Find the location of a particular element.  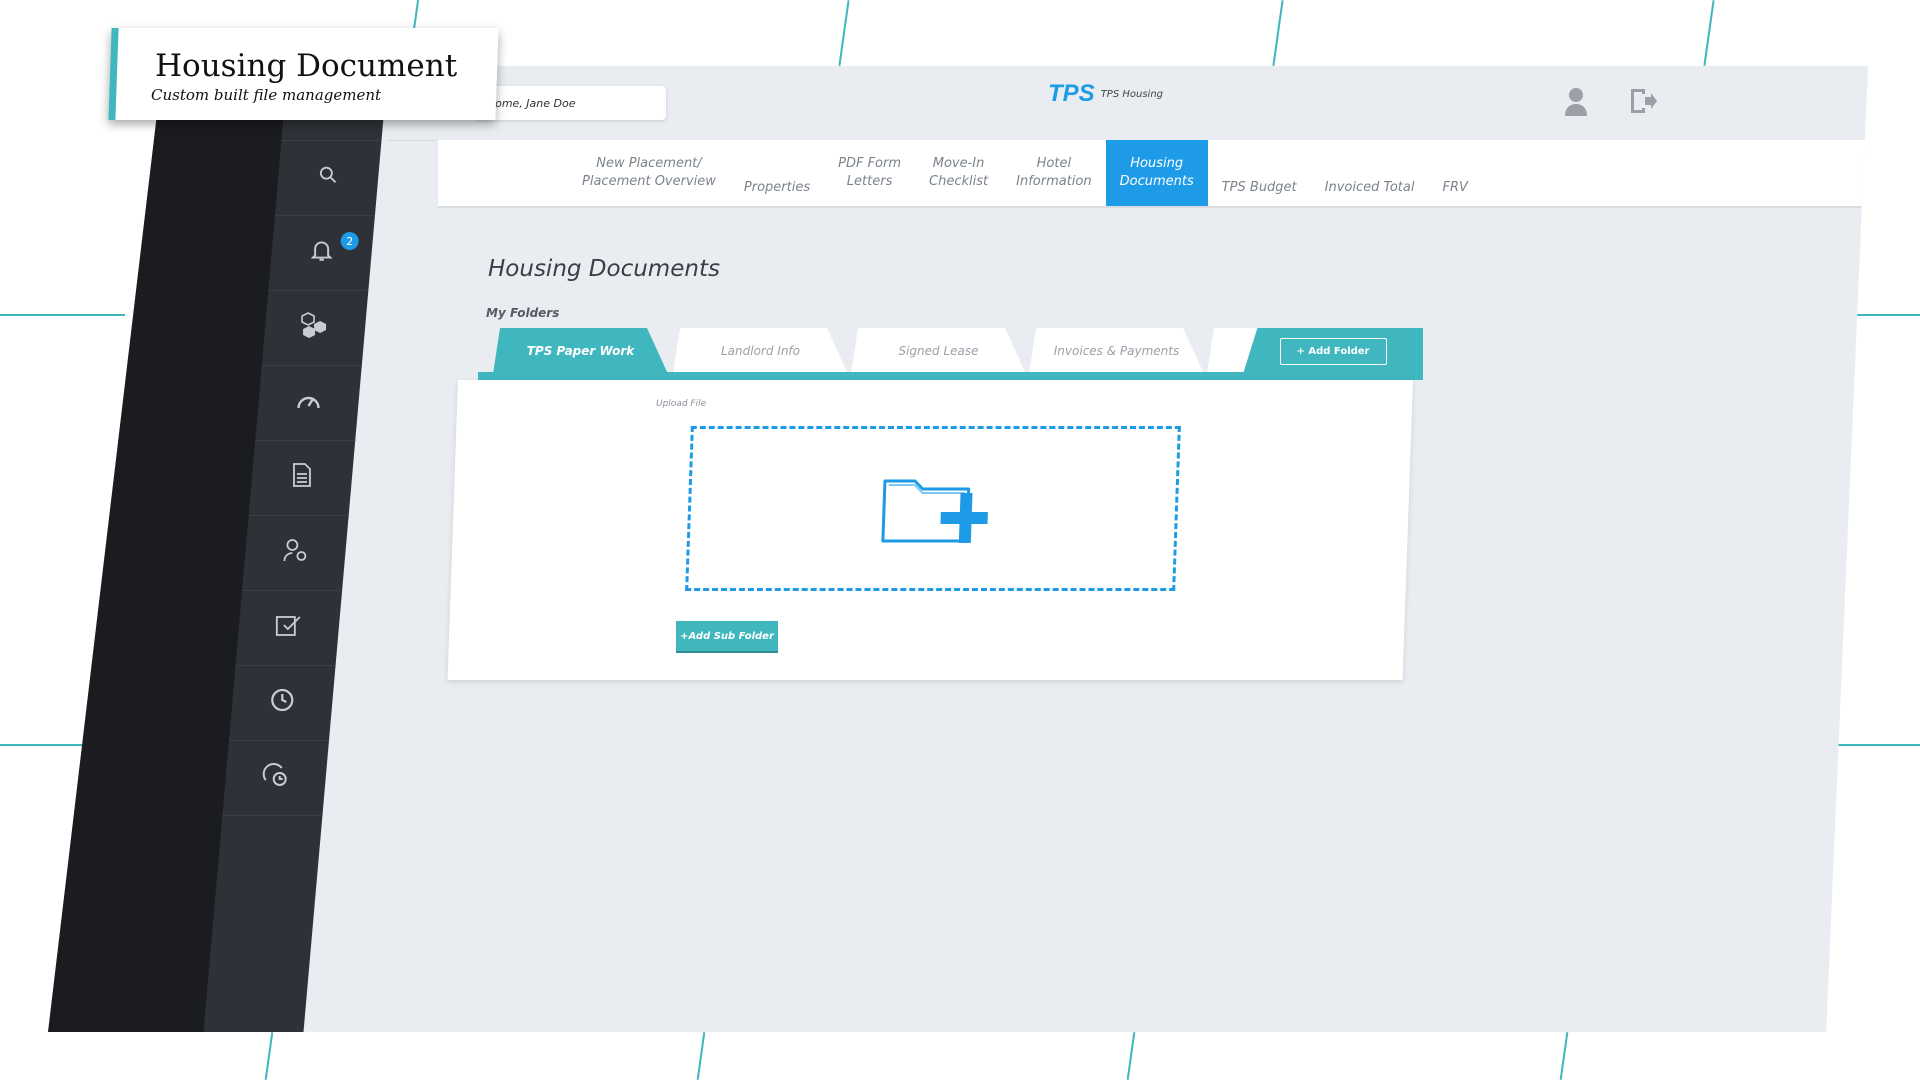

documents-button is located at coordinates (302, 478).